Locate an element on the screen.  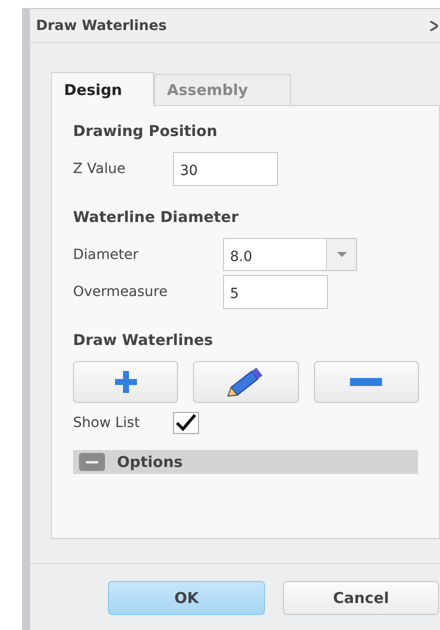
show-list-checkbox is located at coordinates (186, 423).